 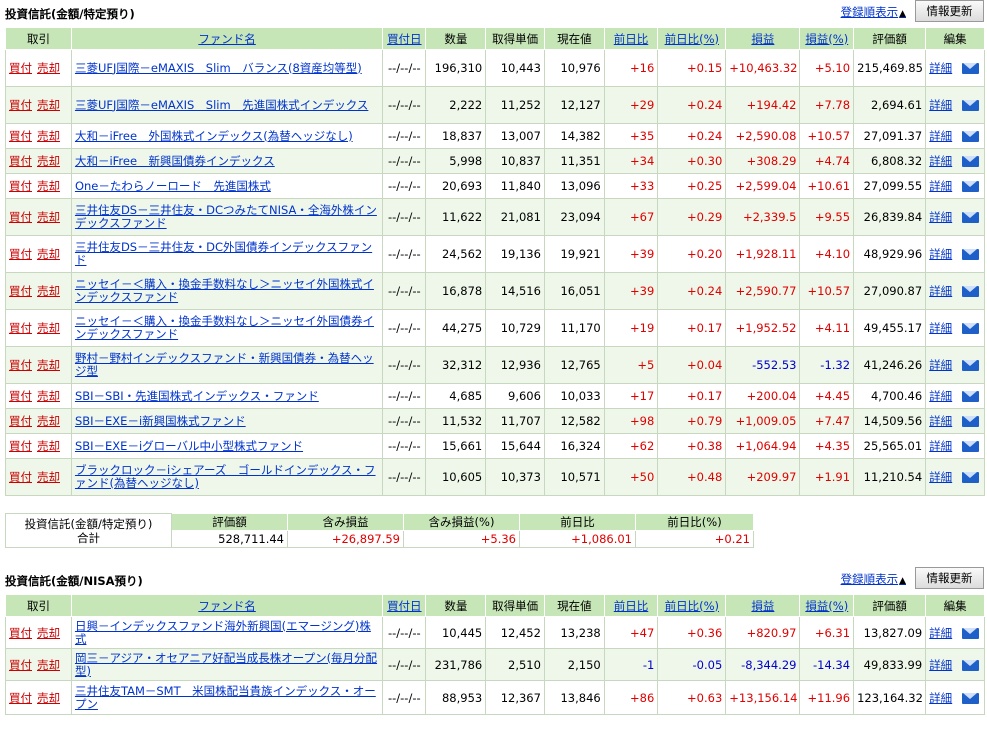 I want to click on fund-name-link: 大和－iFree 新興国債券インデックス, so click(x=175, y=161).